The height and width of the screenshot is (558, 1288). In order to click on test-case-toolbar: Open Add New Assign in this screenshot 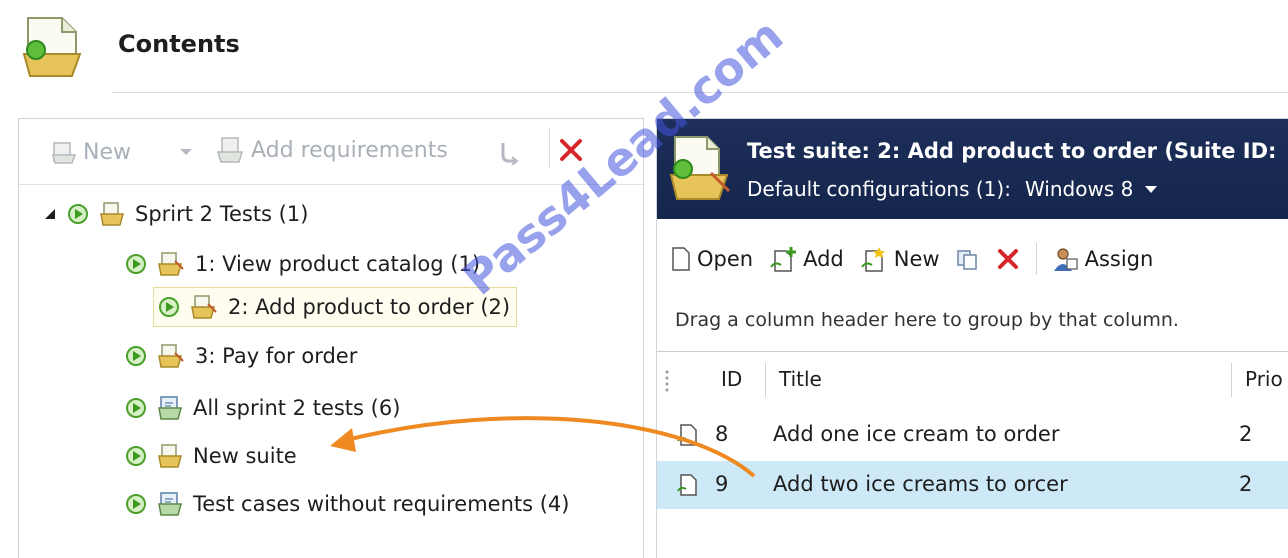, I will do `click(972, 259)`.